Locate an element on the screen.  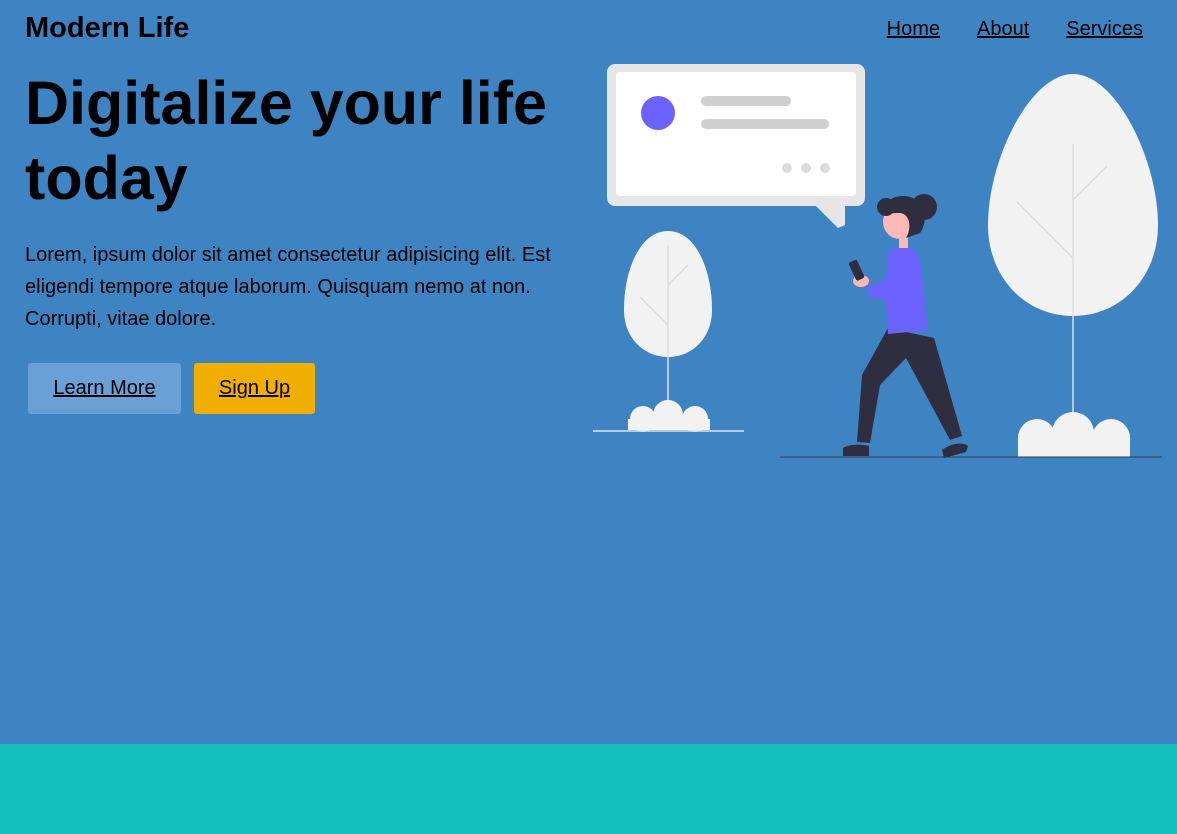
nav-home-link: Home is located at coordinates (913, 29).